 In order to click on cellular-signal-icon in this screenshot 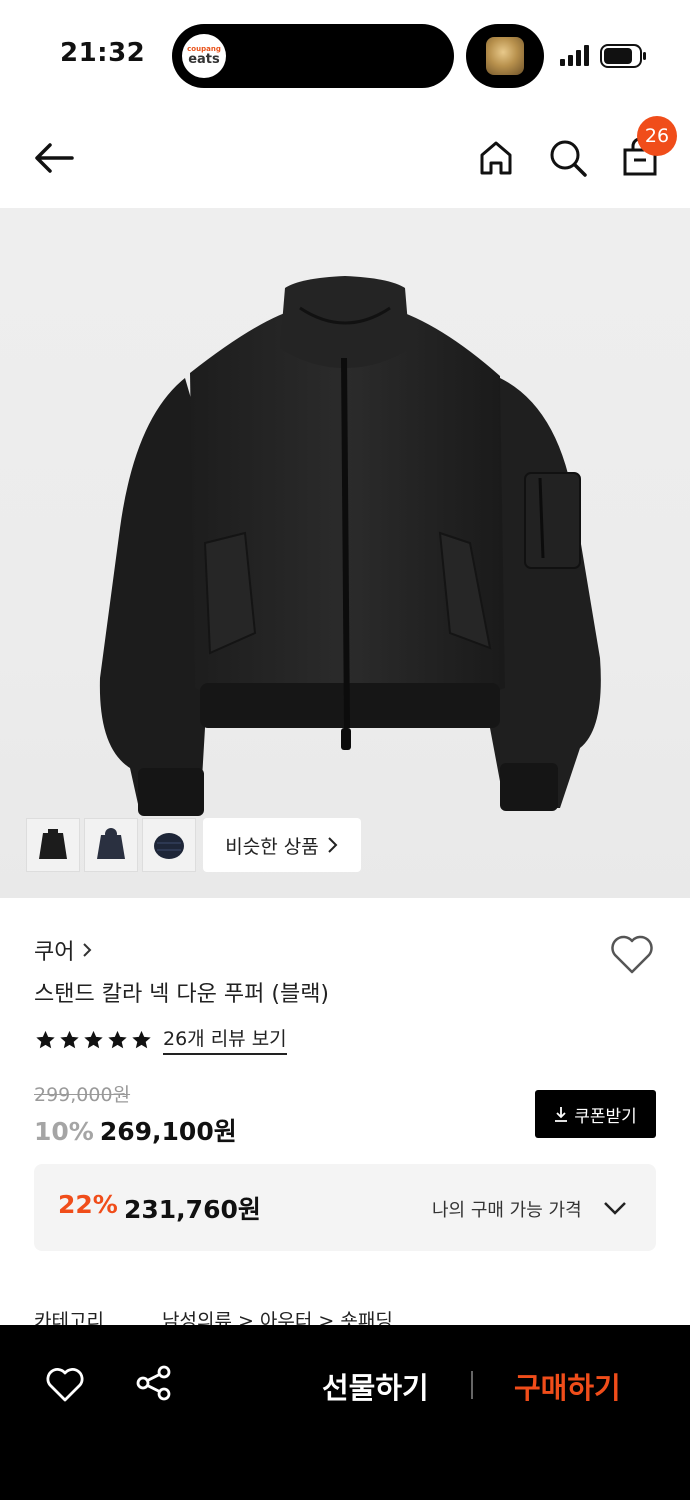, I will do `click(574, 55)`.